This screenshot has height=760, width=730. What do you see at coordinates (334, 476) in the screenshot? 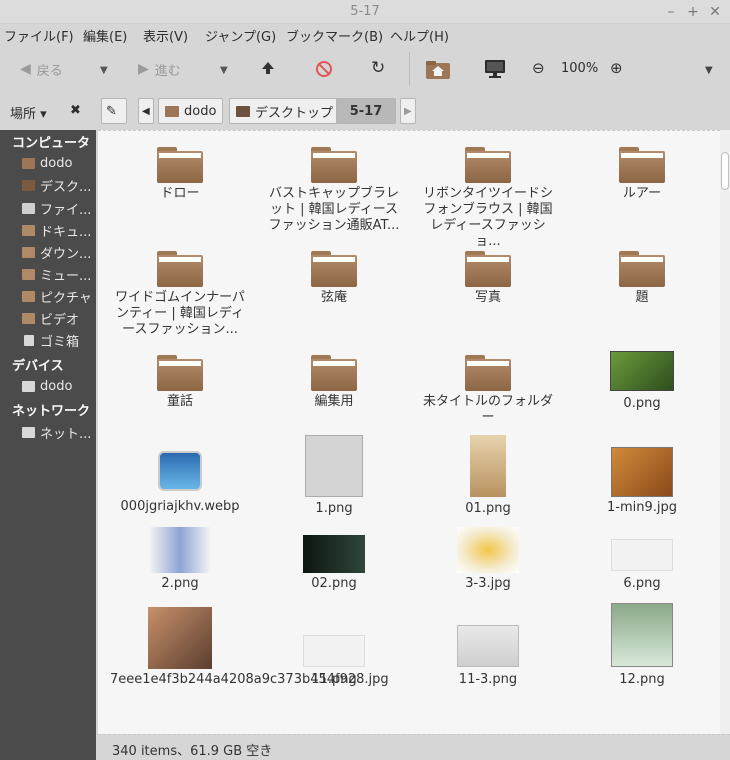
I see `file-item: 1.png` at bounding box center [334, 476].